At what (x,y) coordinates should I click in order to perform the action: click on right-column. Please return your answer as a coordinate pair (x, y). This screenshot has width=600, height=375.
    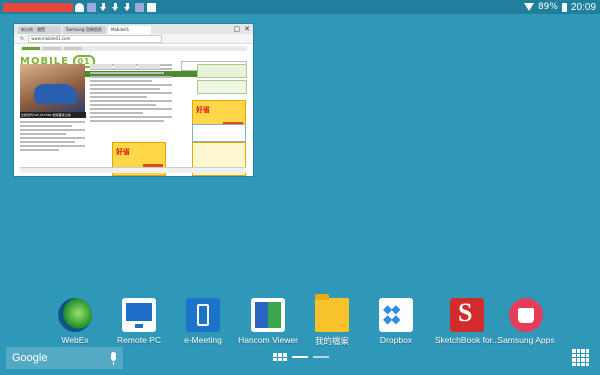
    Looking at the image, I should click on (222, 80).